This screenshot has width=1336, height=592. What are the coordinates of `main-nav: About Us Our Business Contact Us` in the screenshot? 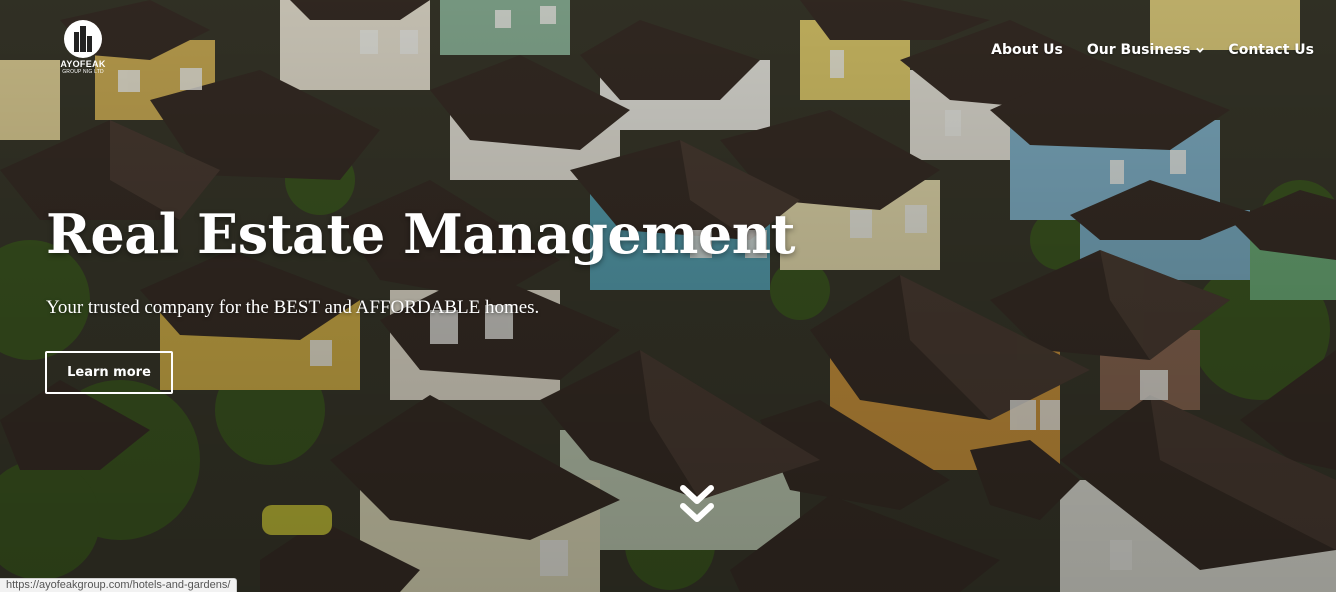 It's located at (1152, 50).